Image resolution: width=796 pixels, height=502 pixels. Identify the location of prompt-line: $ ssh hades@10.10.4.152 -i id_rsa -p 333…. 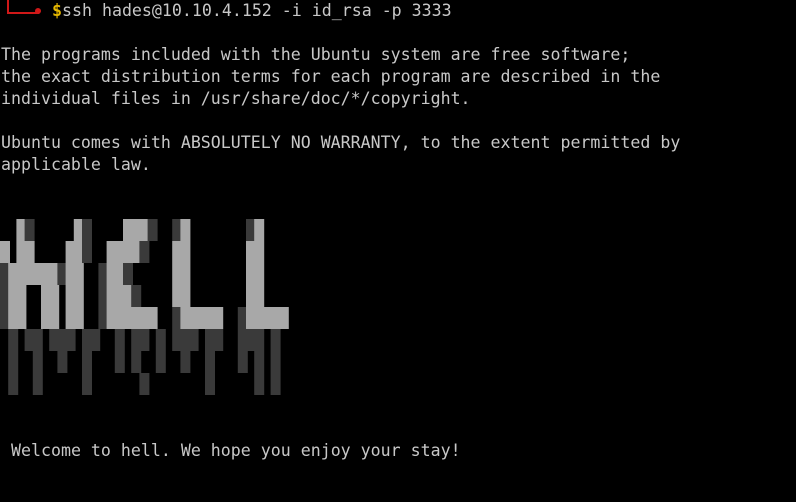
(226, 11).